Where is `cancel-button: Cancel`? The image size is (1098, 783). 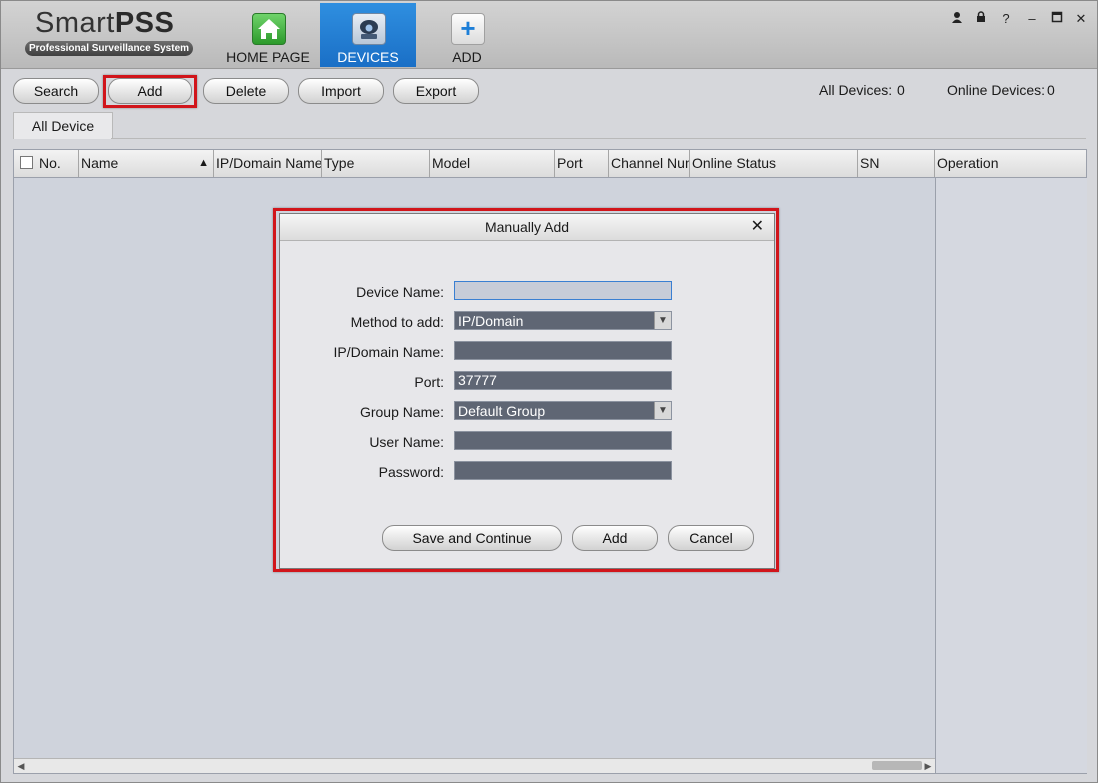 cancel-button: Cancel is located at coordinates (711, 538).